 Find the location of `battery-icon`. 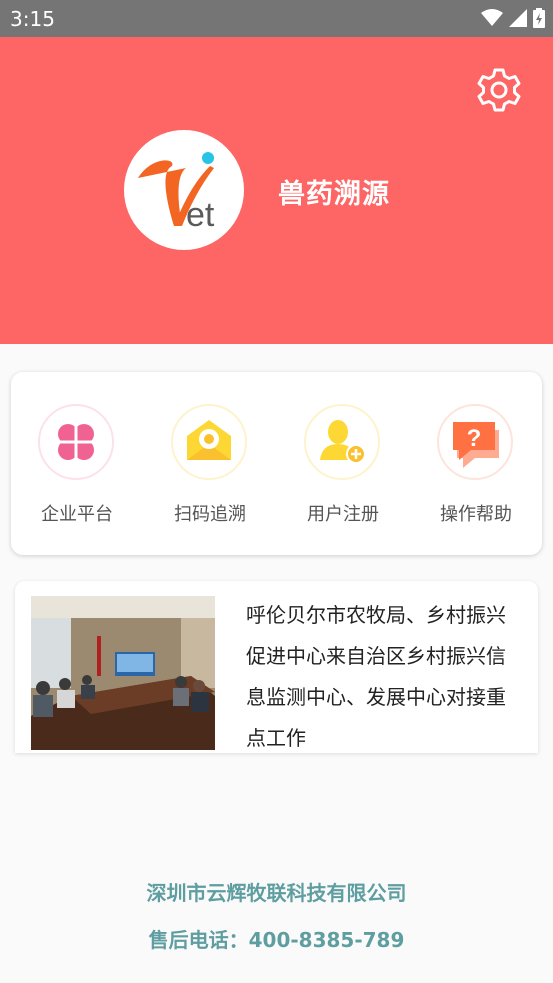

battery-icon is located at coordinates (539, 18).